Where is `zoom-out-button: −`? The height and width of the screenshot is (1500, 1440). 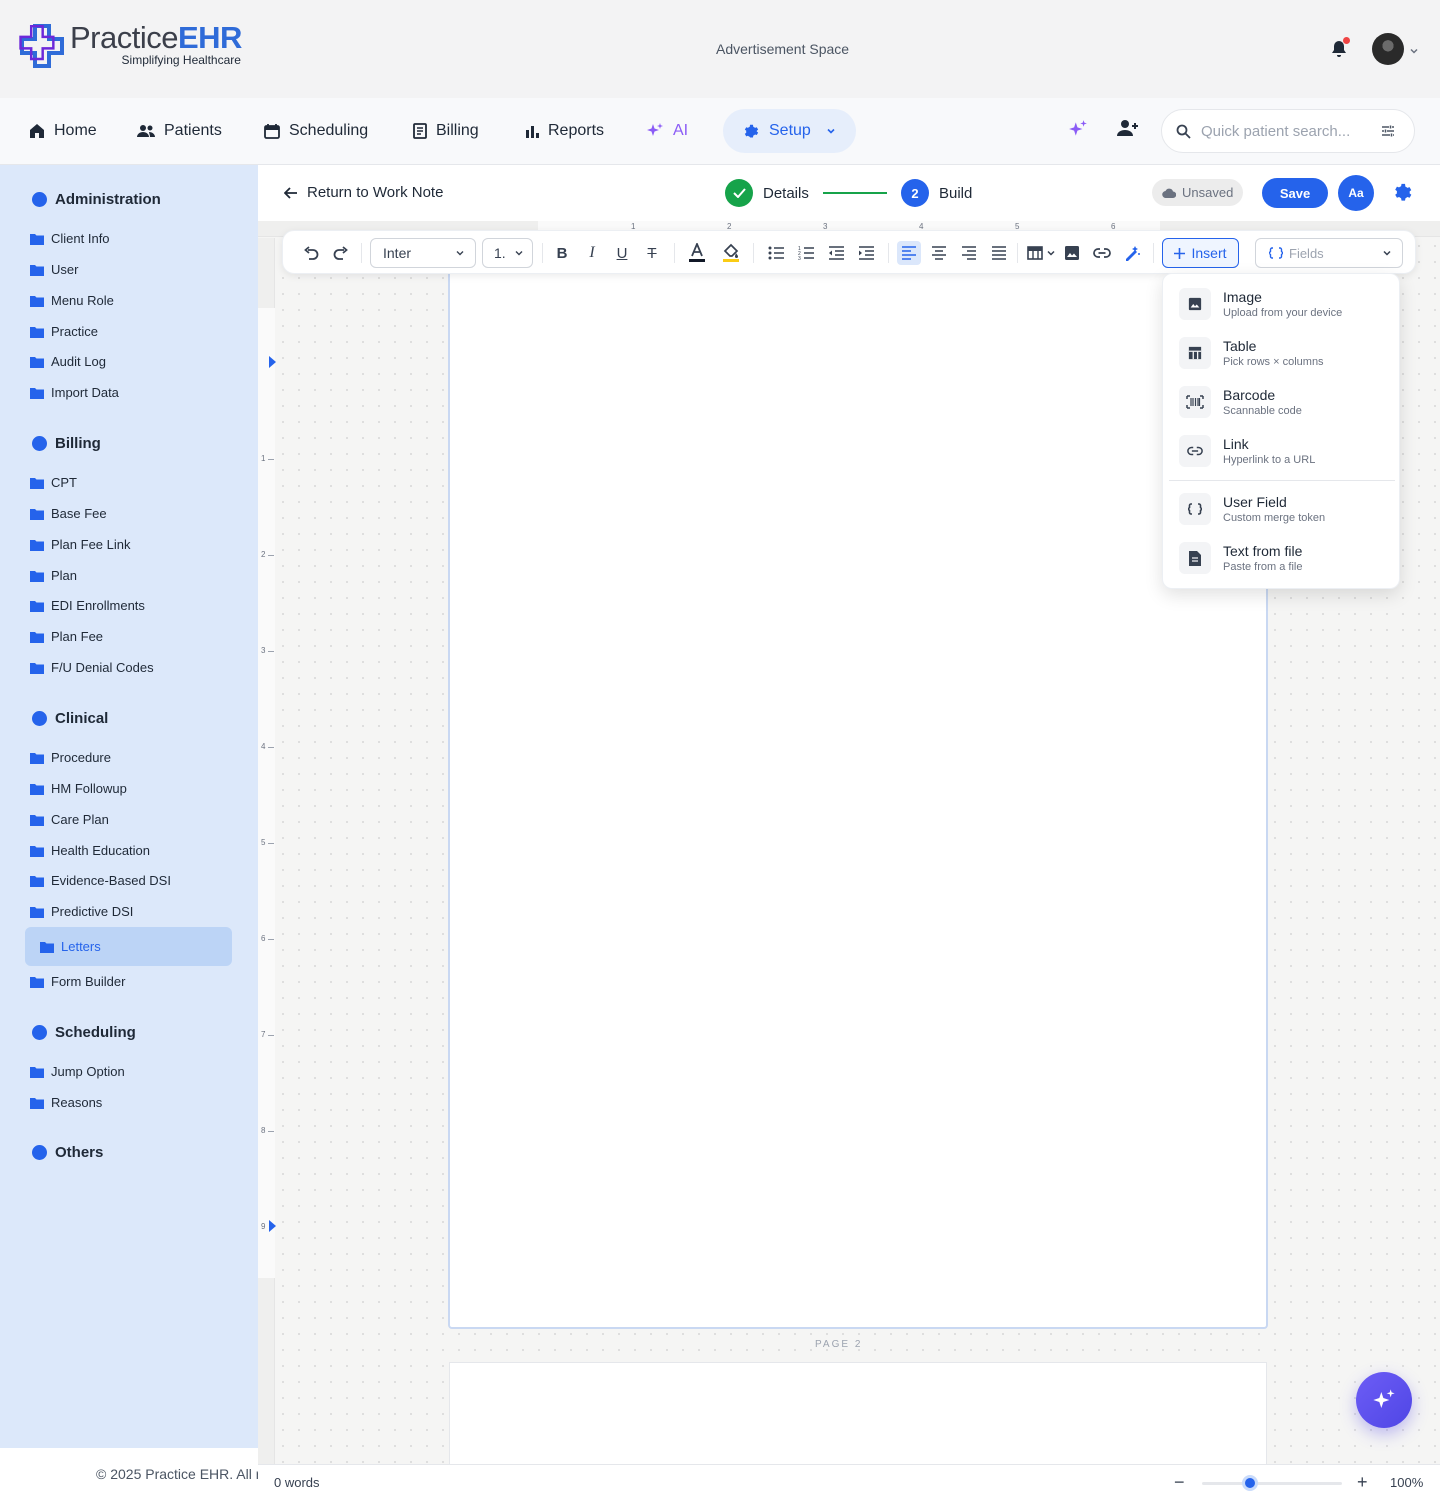 zoom-out-button: − is located at coordinates (1179, 1482).